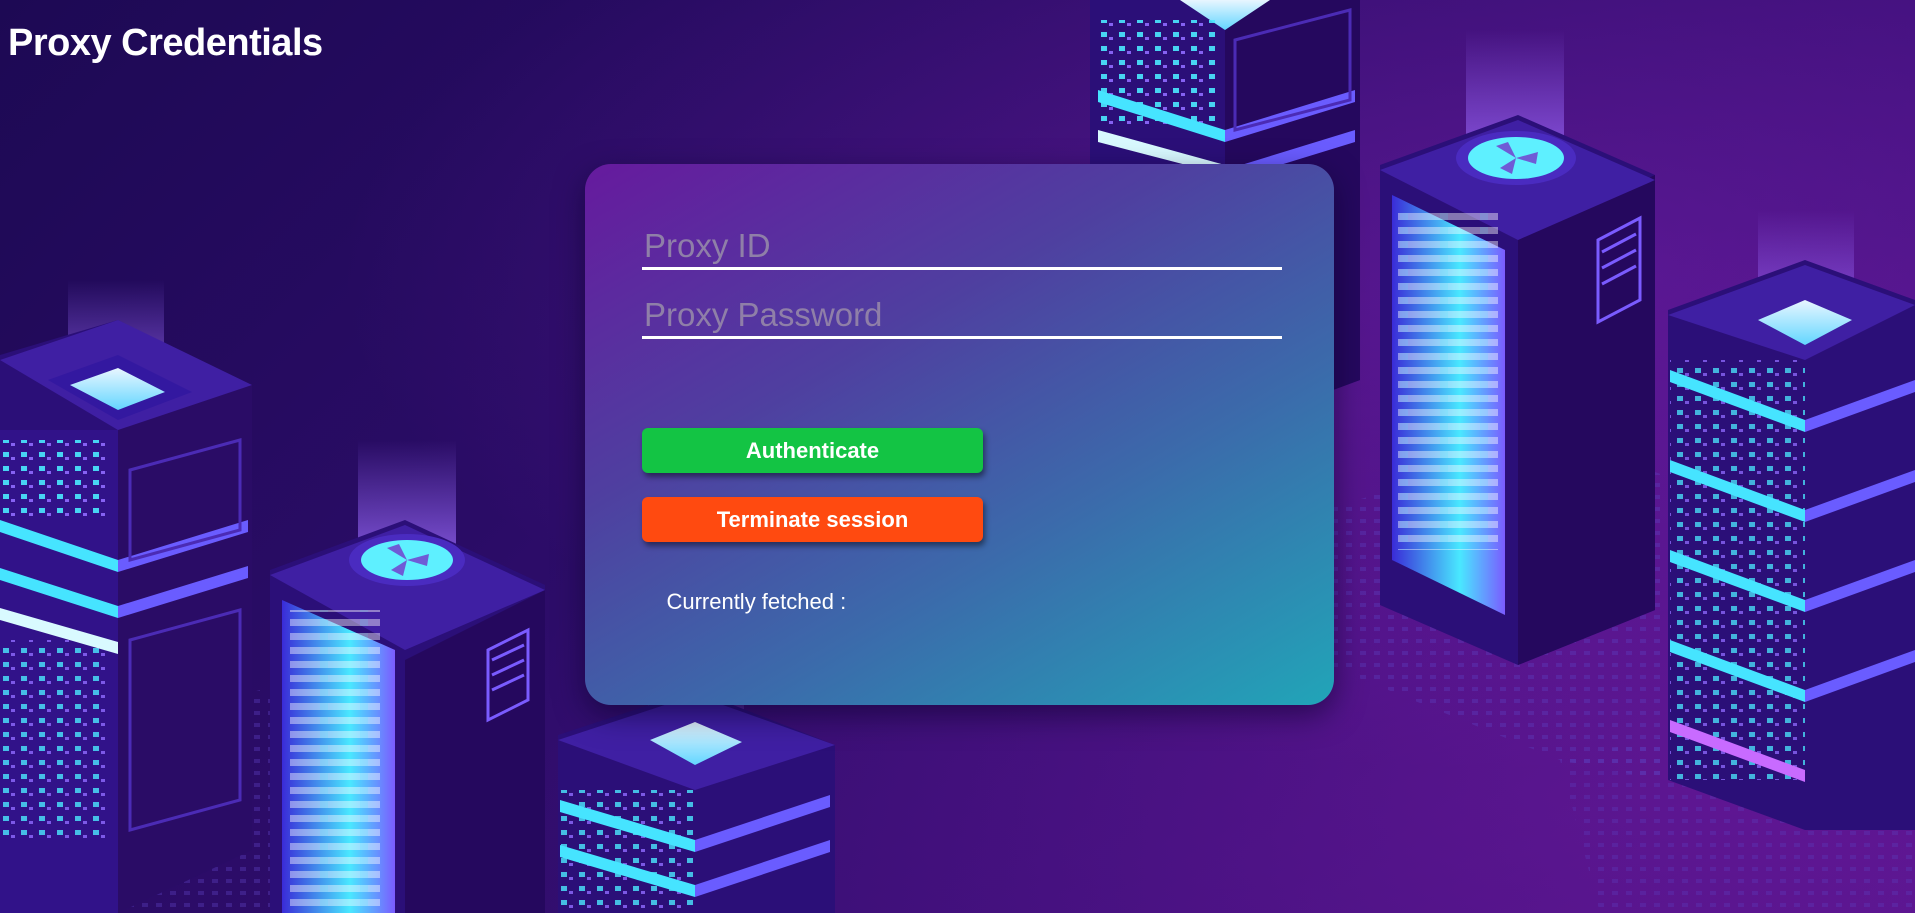  Describe the element at coordinates (812, 450) in the screenshot. I see `authenticate-button: Authenticate` at that location.